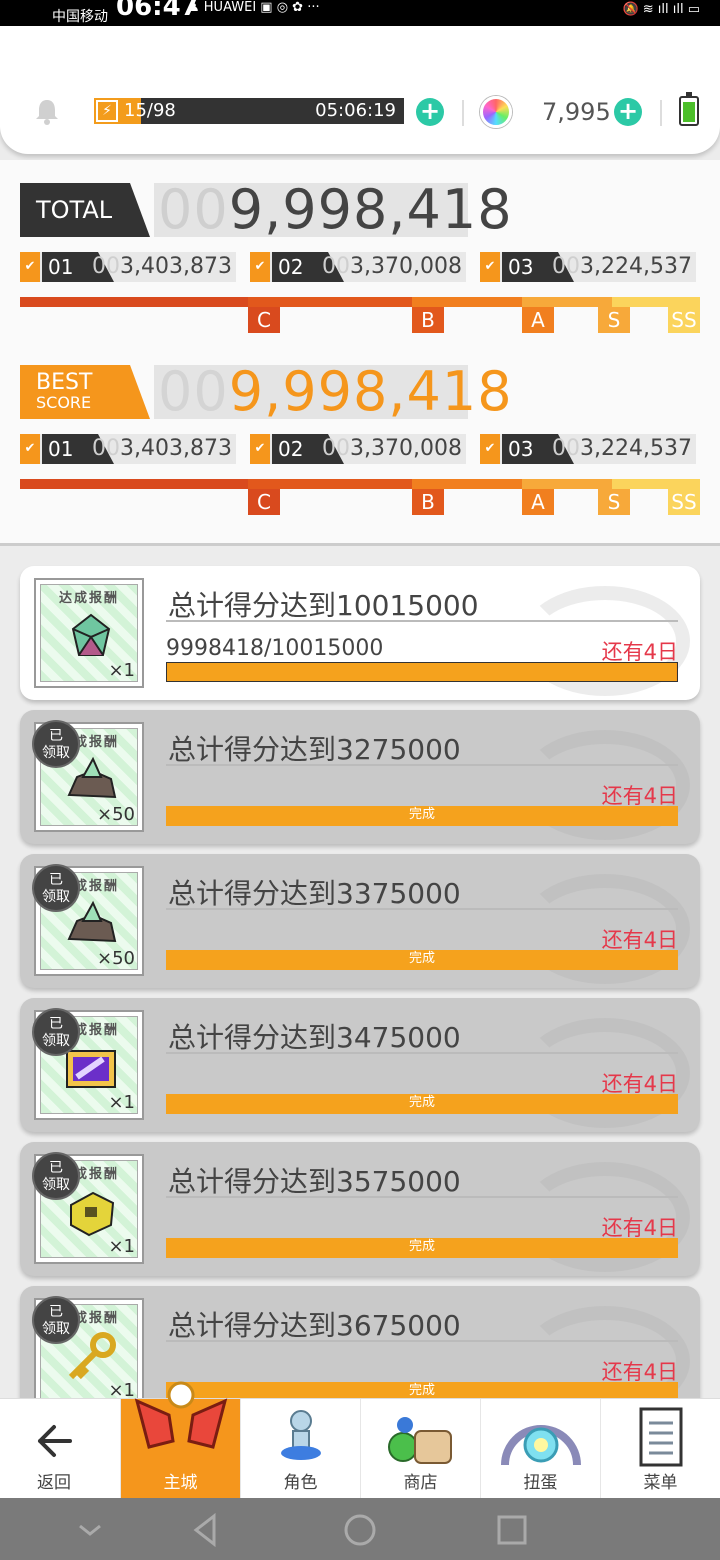  I want to click on mission-card: 达成报酬 ×50 已领取 总计得分达到3275000 还有4日 完成, so click(360, 777).